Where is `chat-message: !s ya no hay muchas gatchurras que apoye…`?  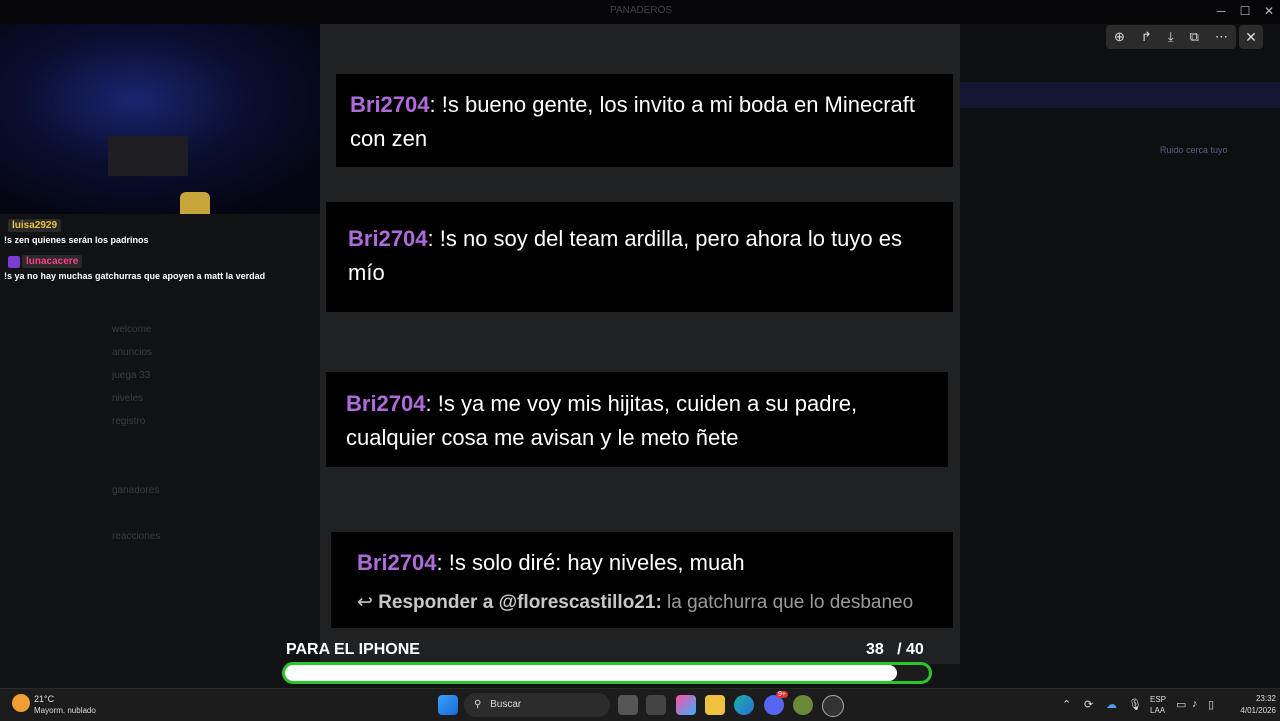
chat-message: !s ya no hay muchas gatchurras que apoye… is located at coordinates (135, 276).